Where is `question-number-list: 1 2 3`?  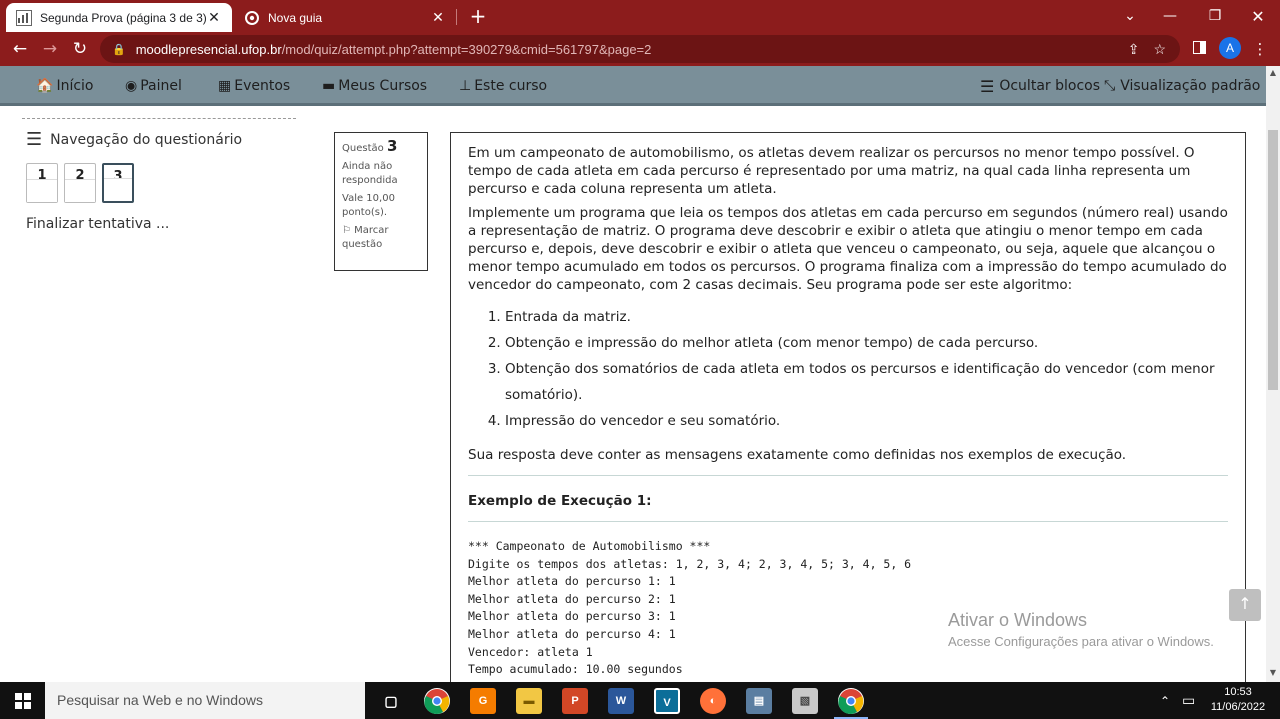
question-number-list: 1 2 3 is located at coordinates (80, 183).